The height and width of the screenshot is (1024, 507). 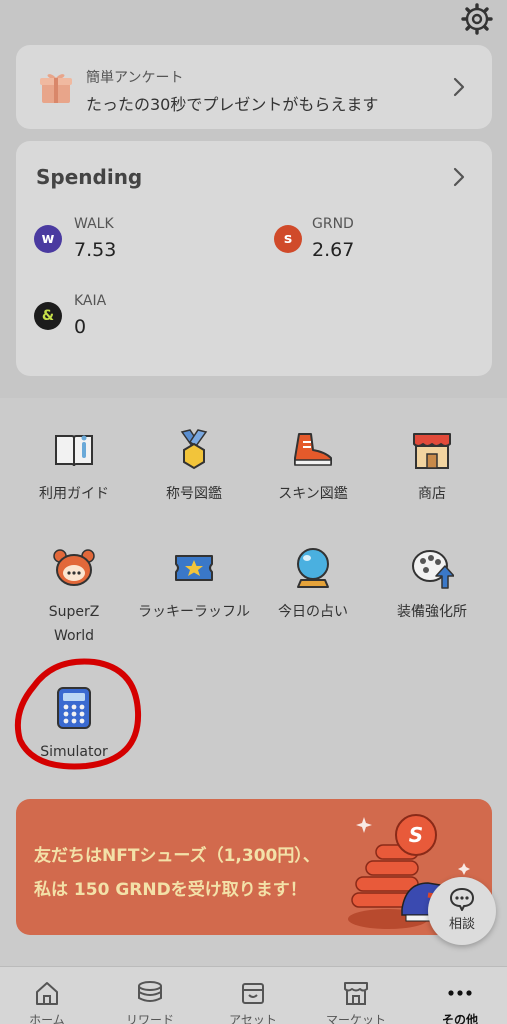 I want to click on sneaker-icon, so click(x=313, y=449).